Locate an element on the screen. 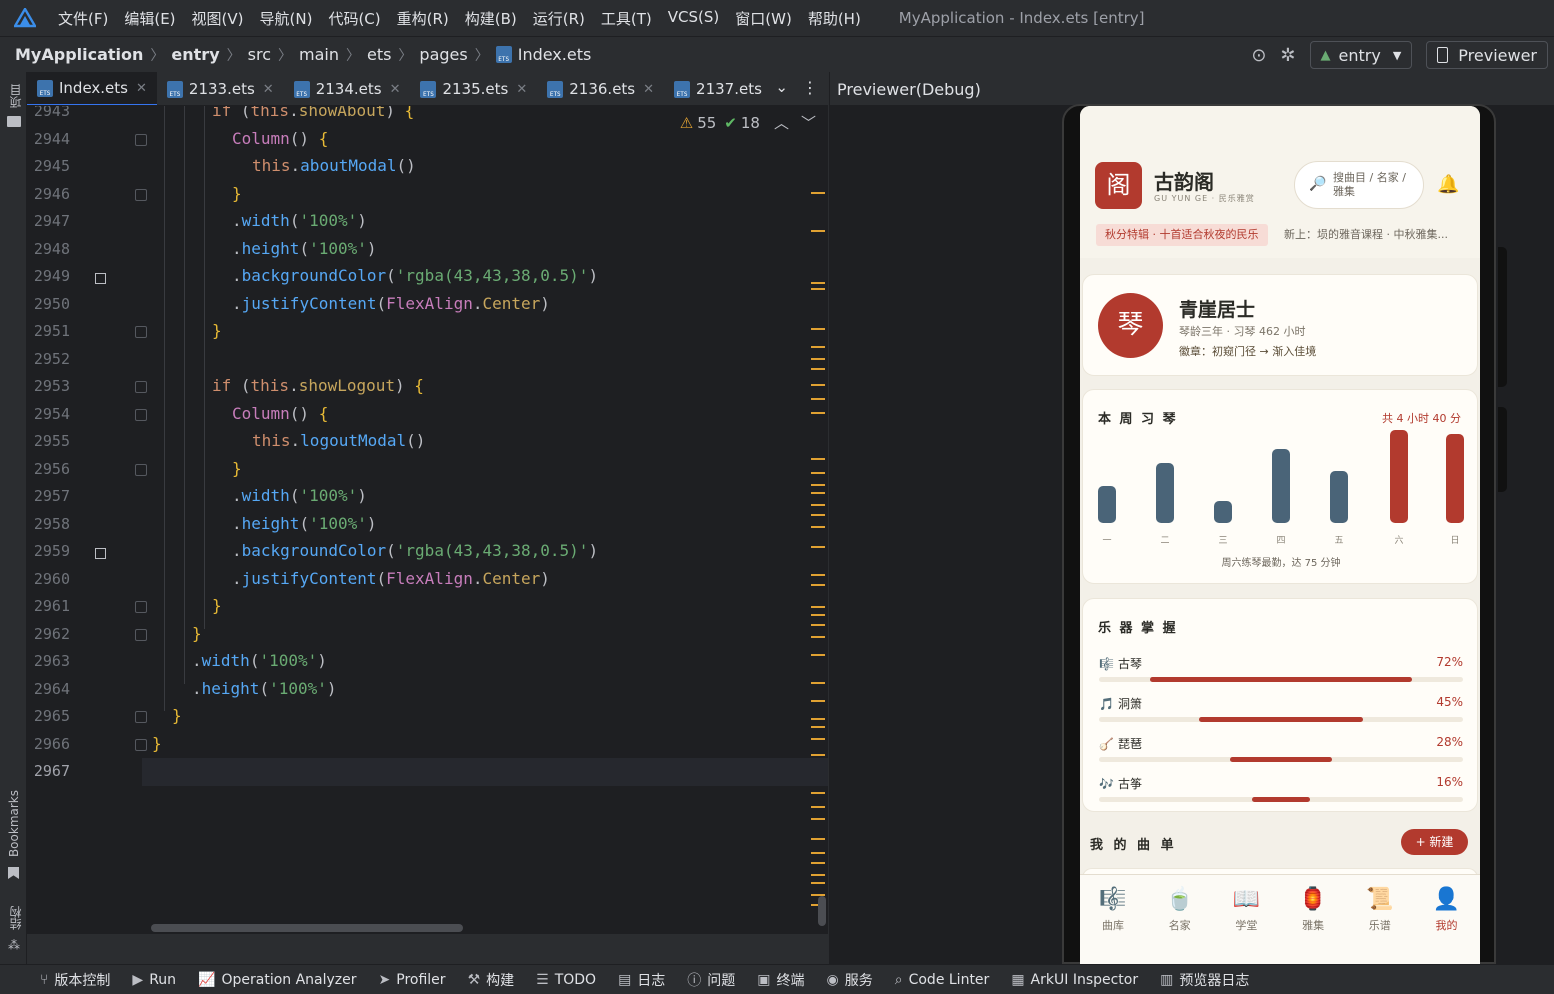 This screenshot has width=1554, height=994. search-box: 🔎 搜曲目 / 名家 / 雅集 is located at coordinates (1359, 185).